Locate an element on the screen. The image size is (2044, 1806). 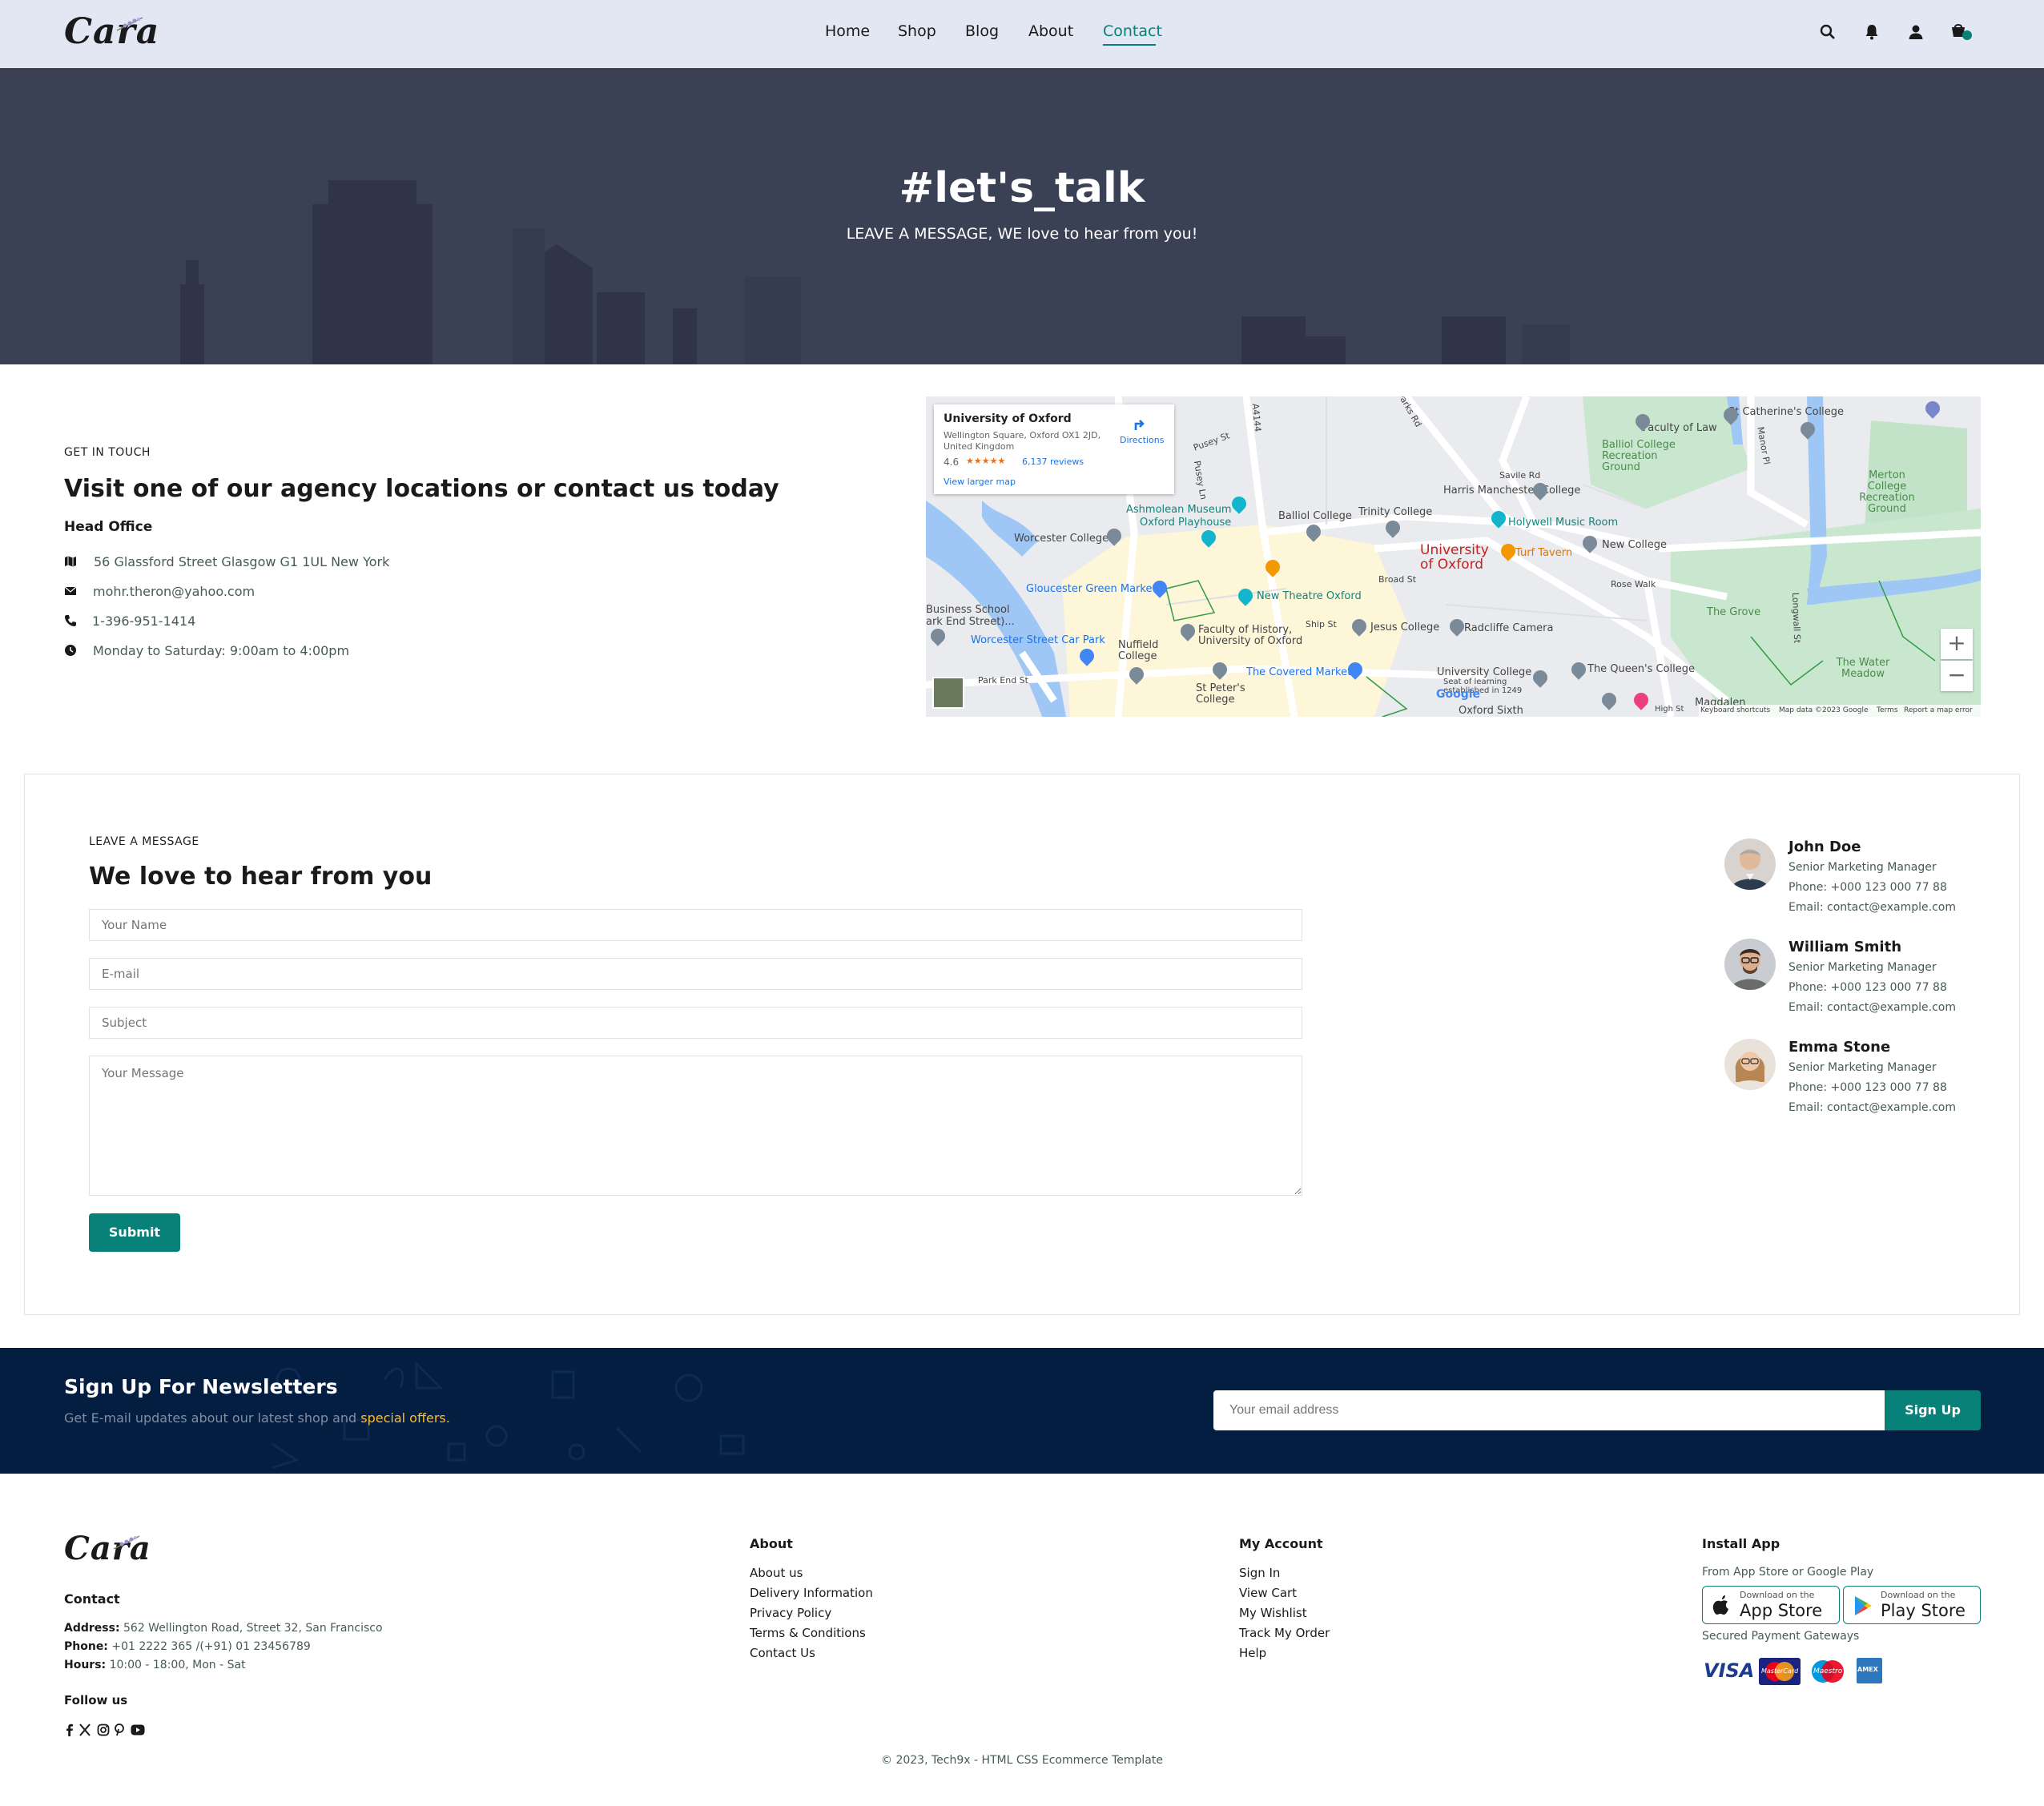
footer-link-track-order: Track My Order is located at coordinates (1285, 1633).